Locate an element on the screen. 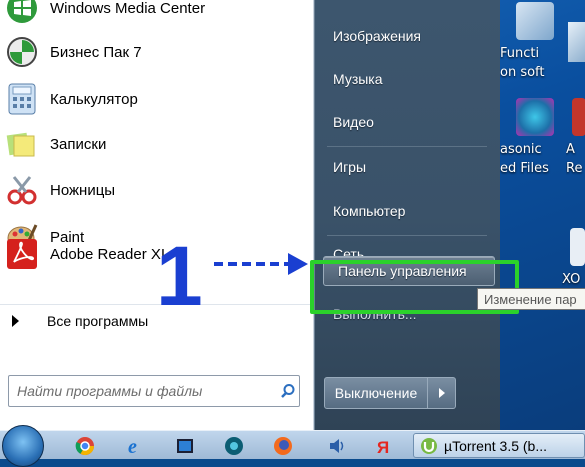 Image resolution: width=585 pixels, height=467 pixels. desktop-icon-label: A is located at coordinates (570, 149).